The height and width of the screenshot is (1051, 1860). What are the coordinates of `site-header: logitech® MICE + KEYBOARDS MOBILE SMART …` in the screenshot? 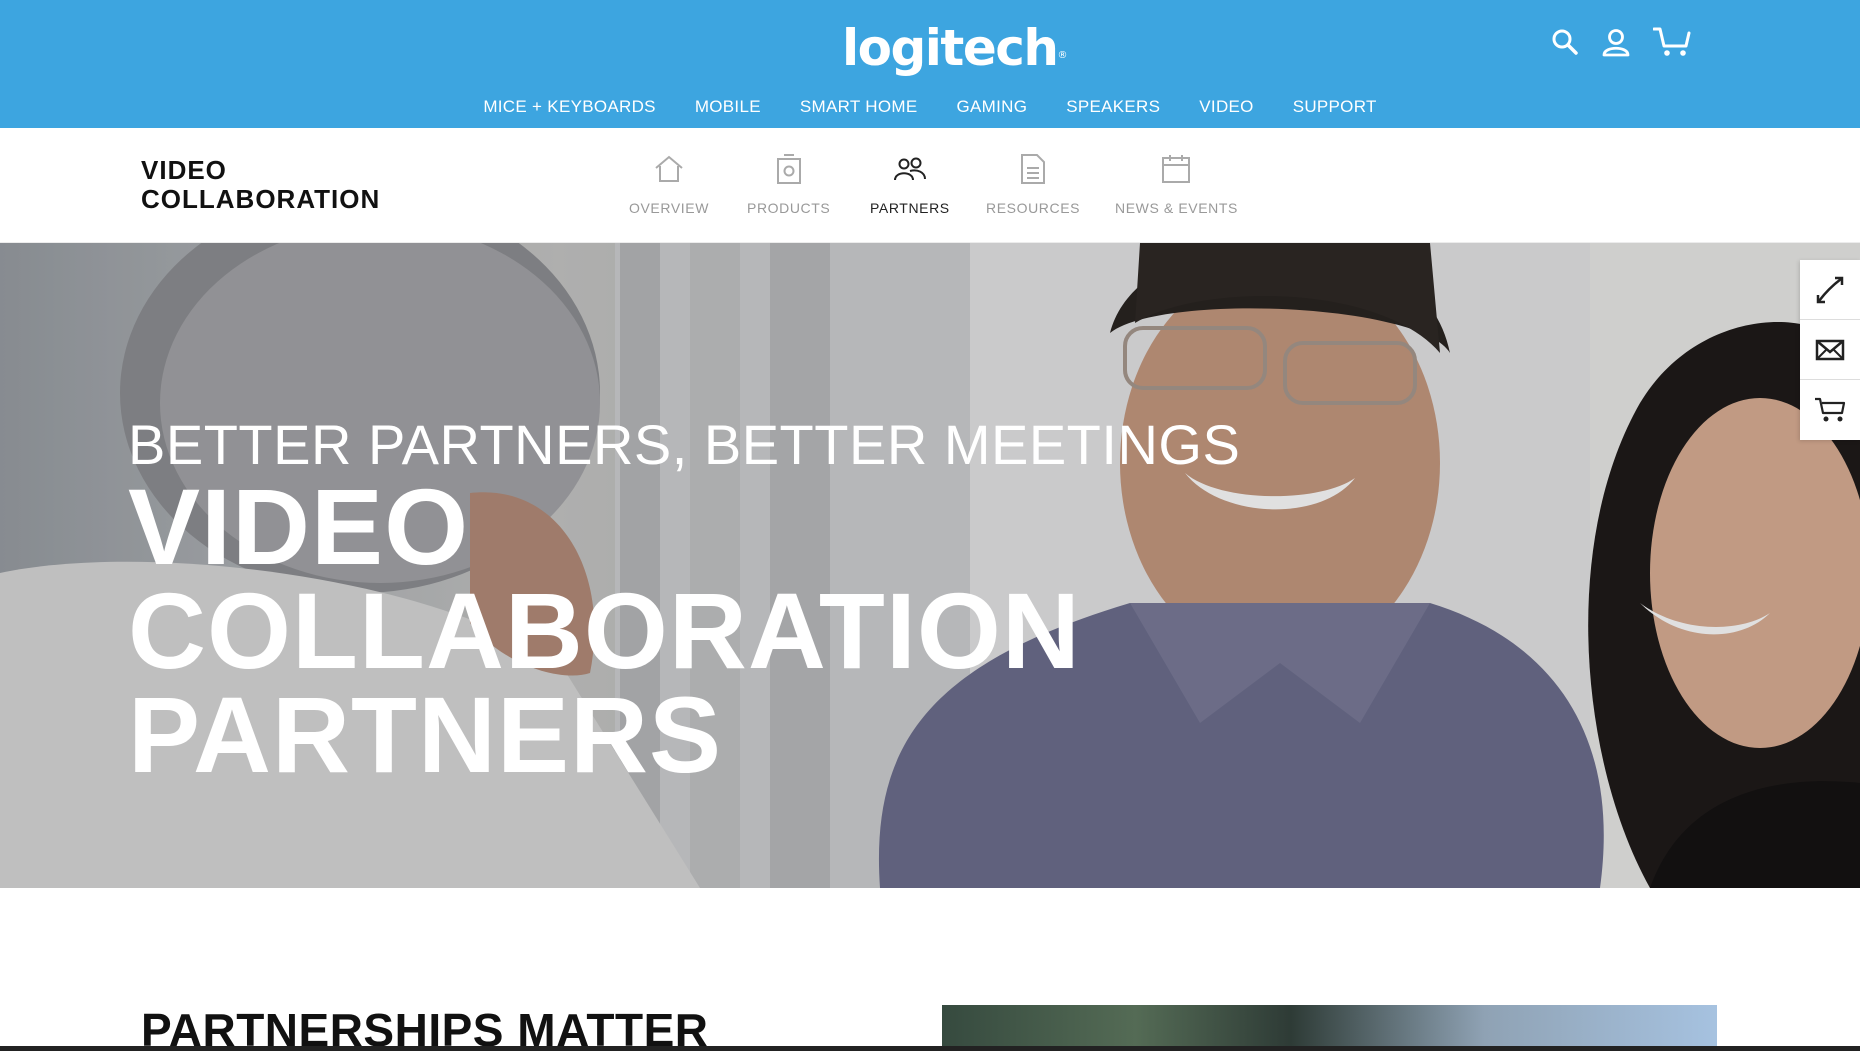 It's located at (930, 64).